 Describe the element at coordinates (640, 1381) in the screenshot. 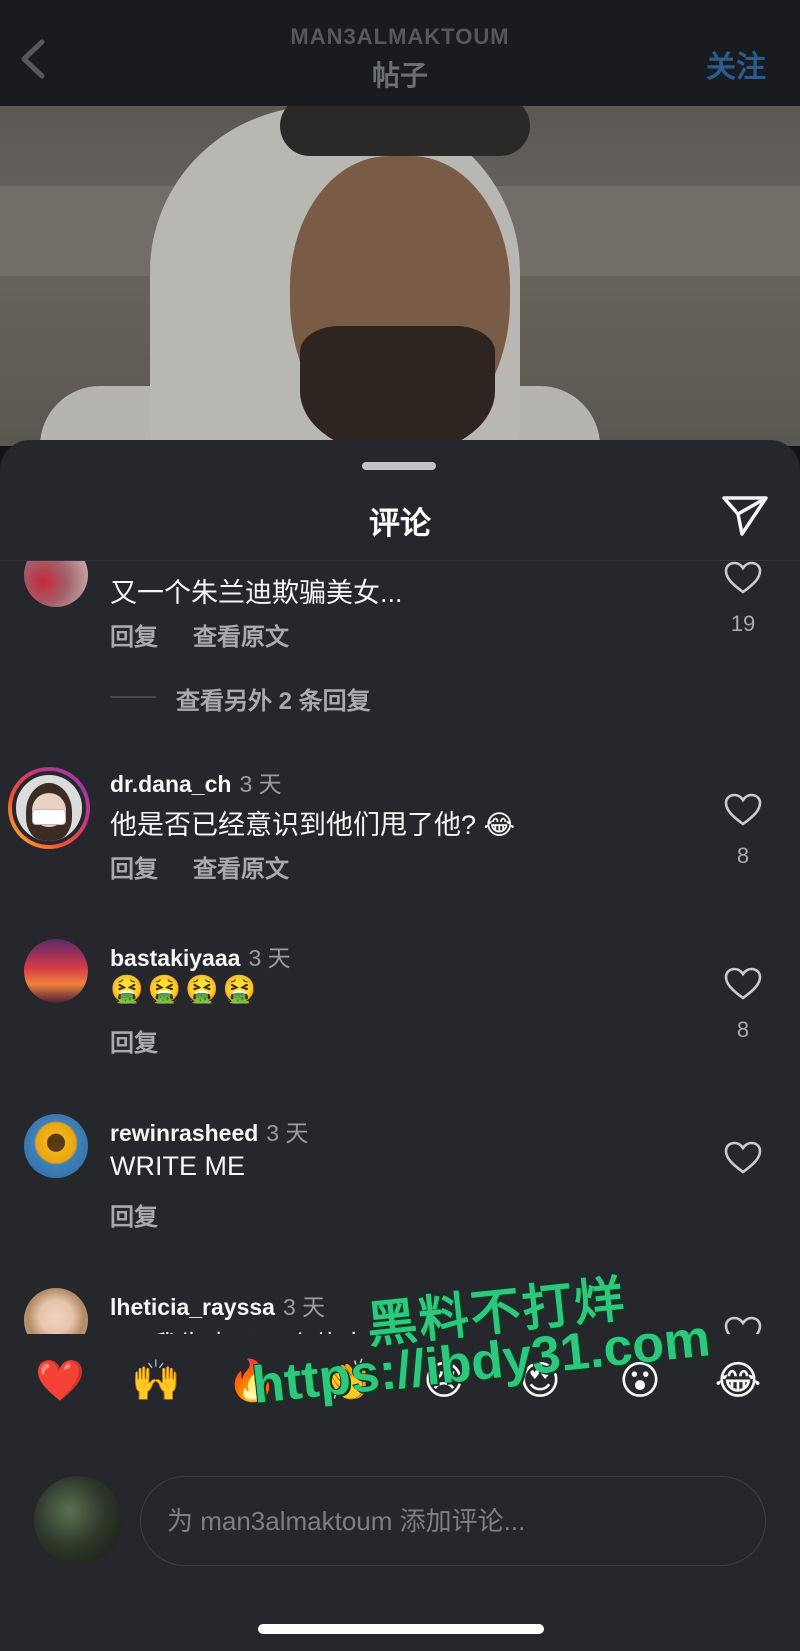

I see `emoji-surprised-button: 😮` at that location.